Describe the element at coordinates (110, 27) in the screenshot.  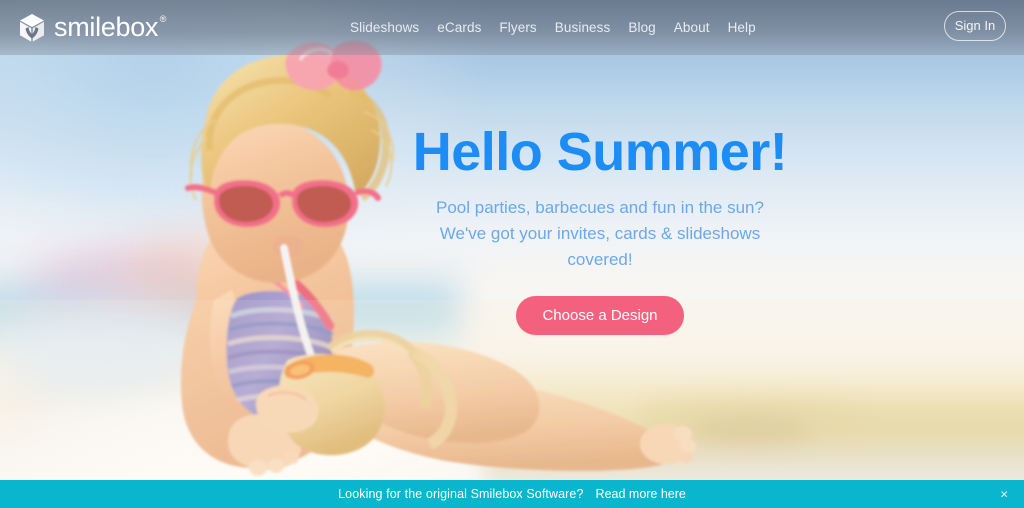
I see `logo-wordmark: smilebox ®` at that location.